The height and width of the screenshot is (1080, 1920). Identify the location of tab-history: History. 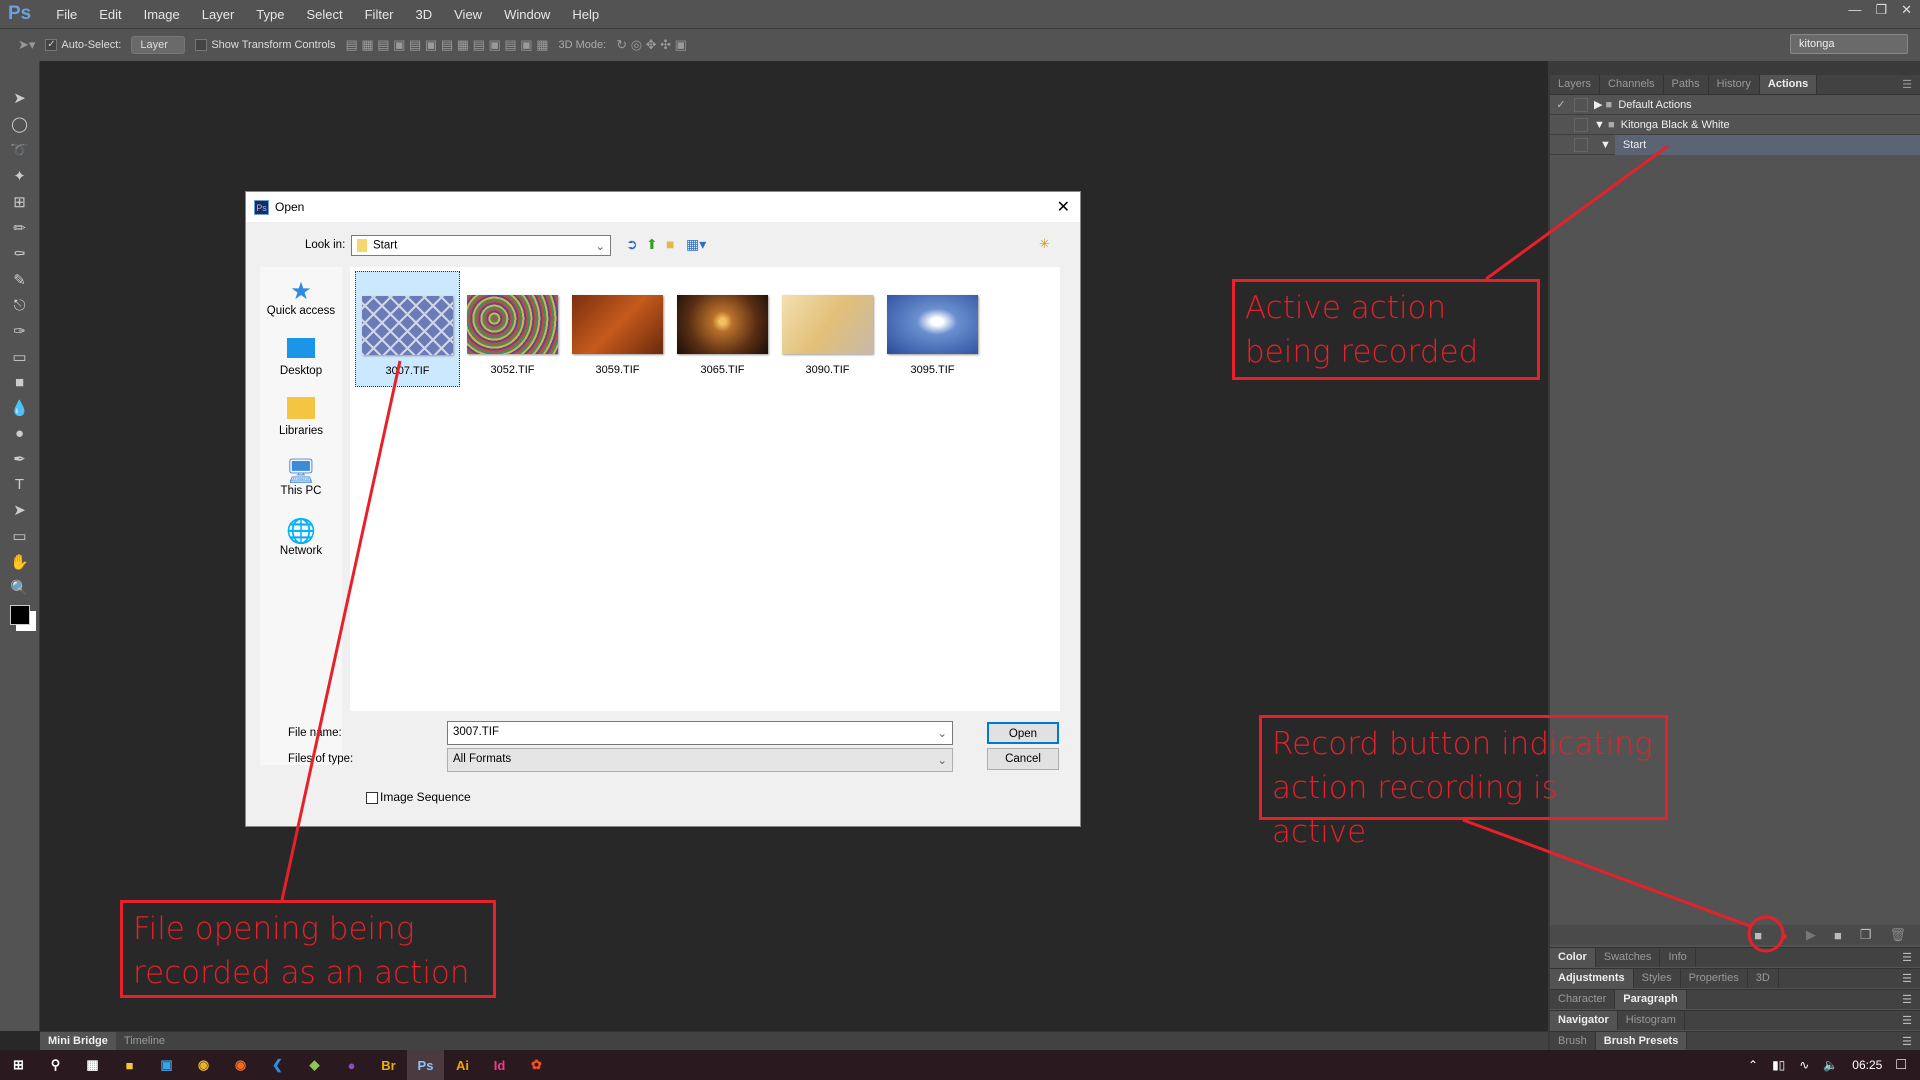
(1734, 84).